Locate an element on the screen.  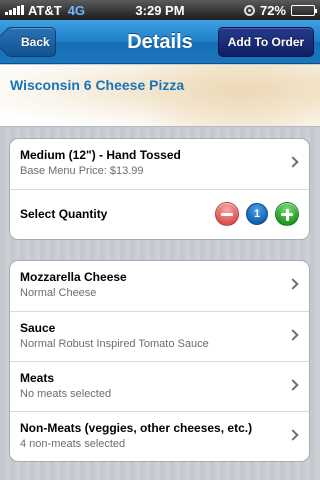
back-button-label: Back is located at coordinates (35, 42).